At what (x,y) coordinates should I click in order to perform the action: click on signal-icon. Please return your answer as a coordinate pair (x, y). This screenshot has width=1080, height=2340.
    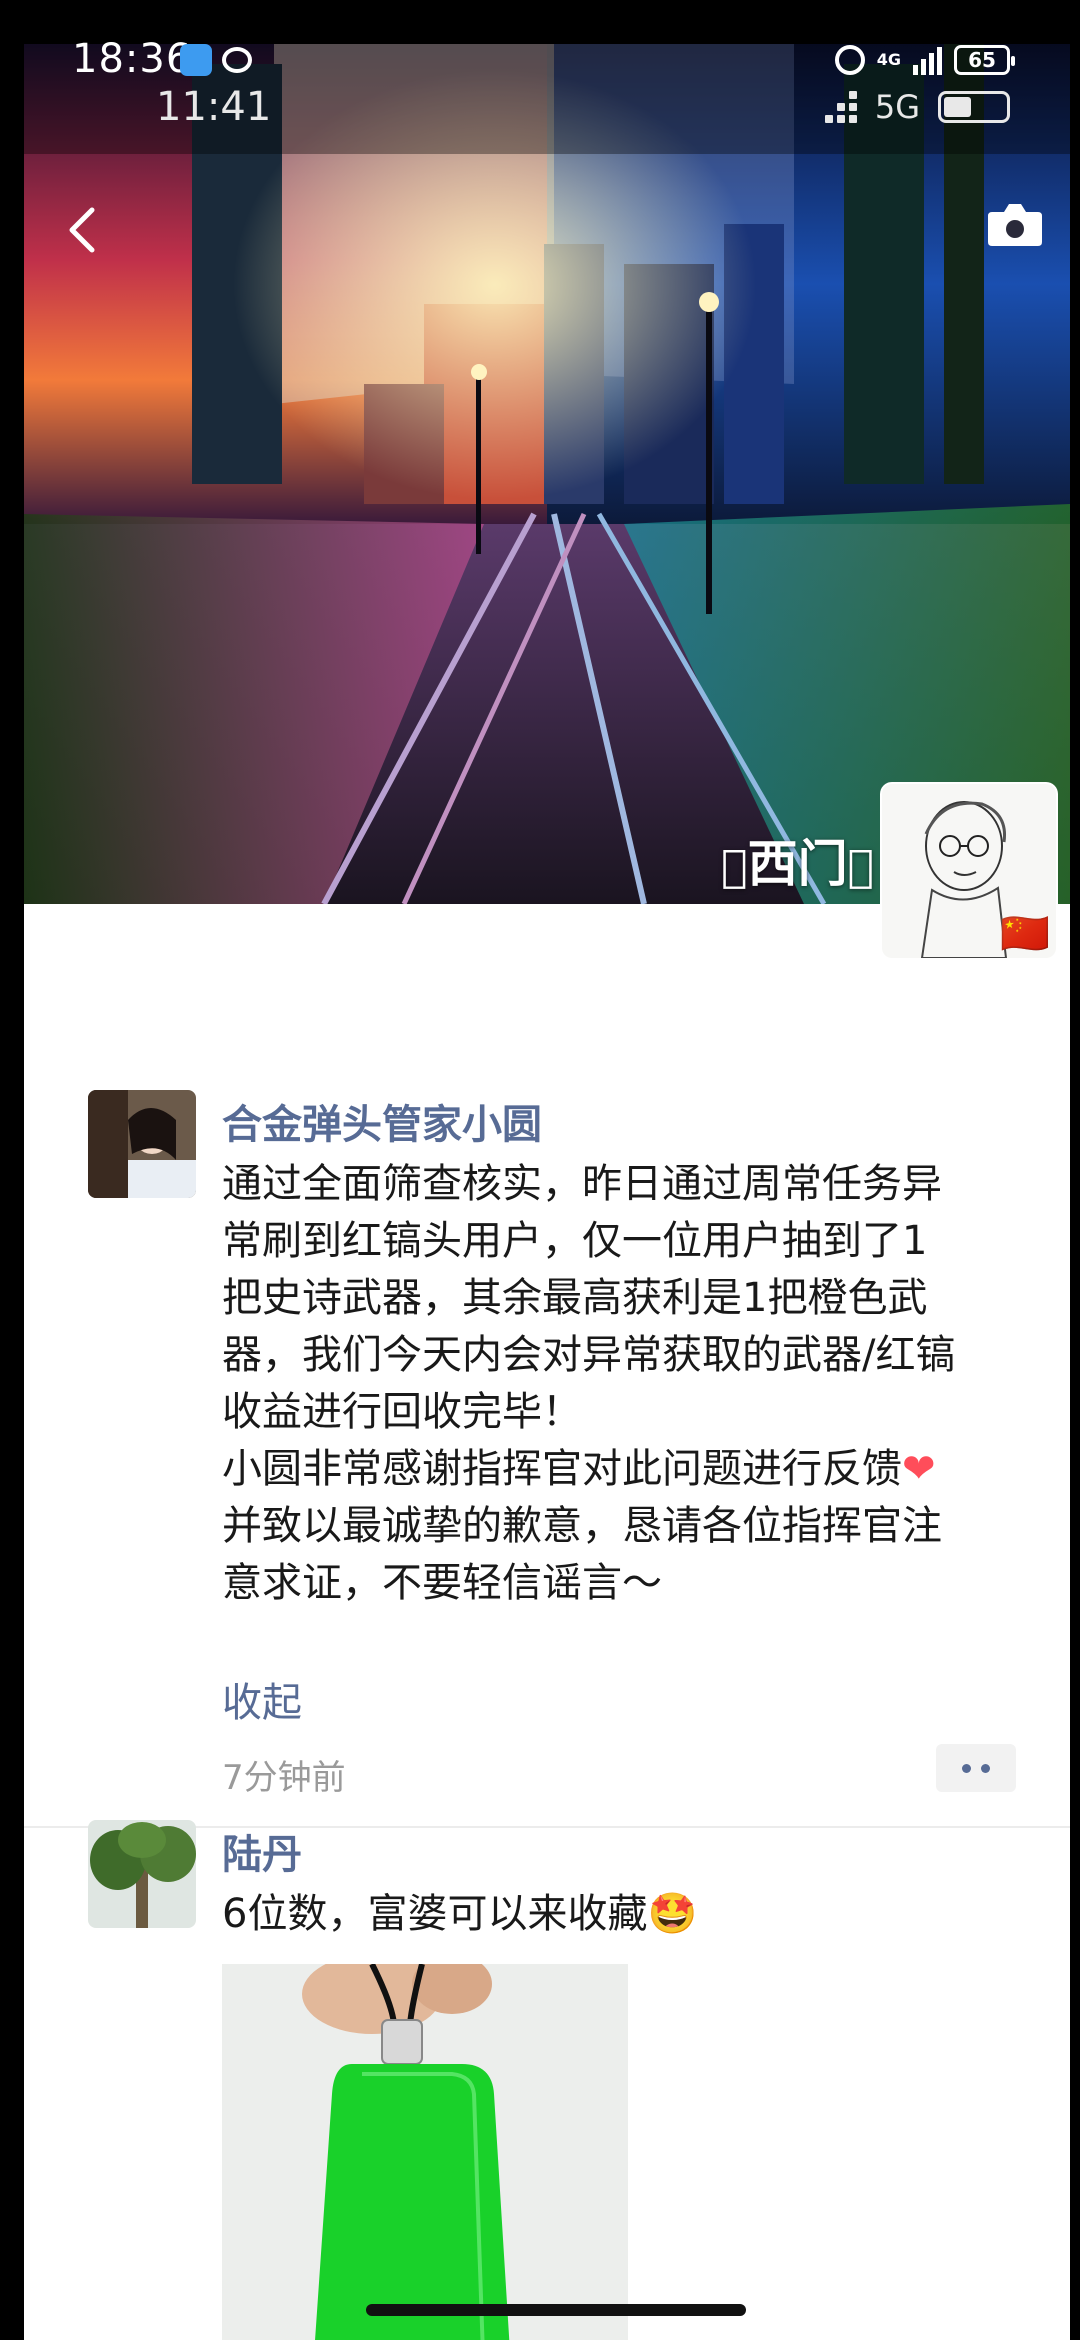
    Looking at the image, I should click on (927, 60).